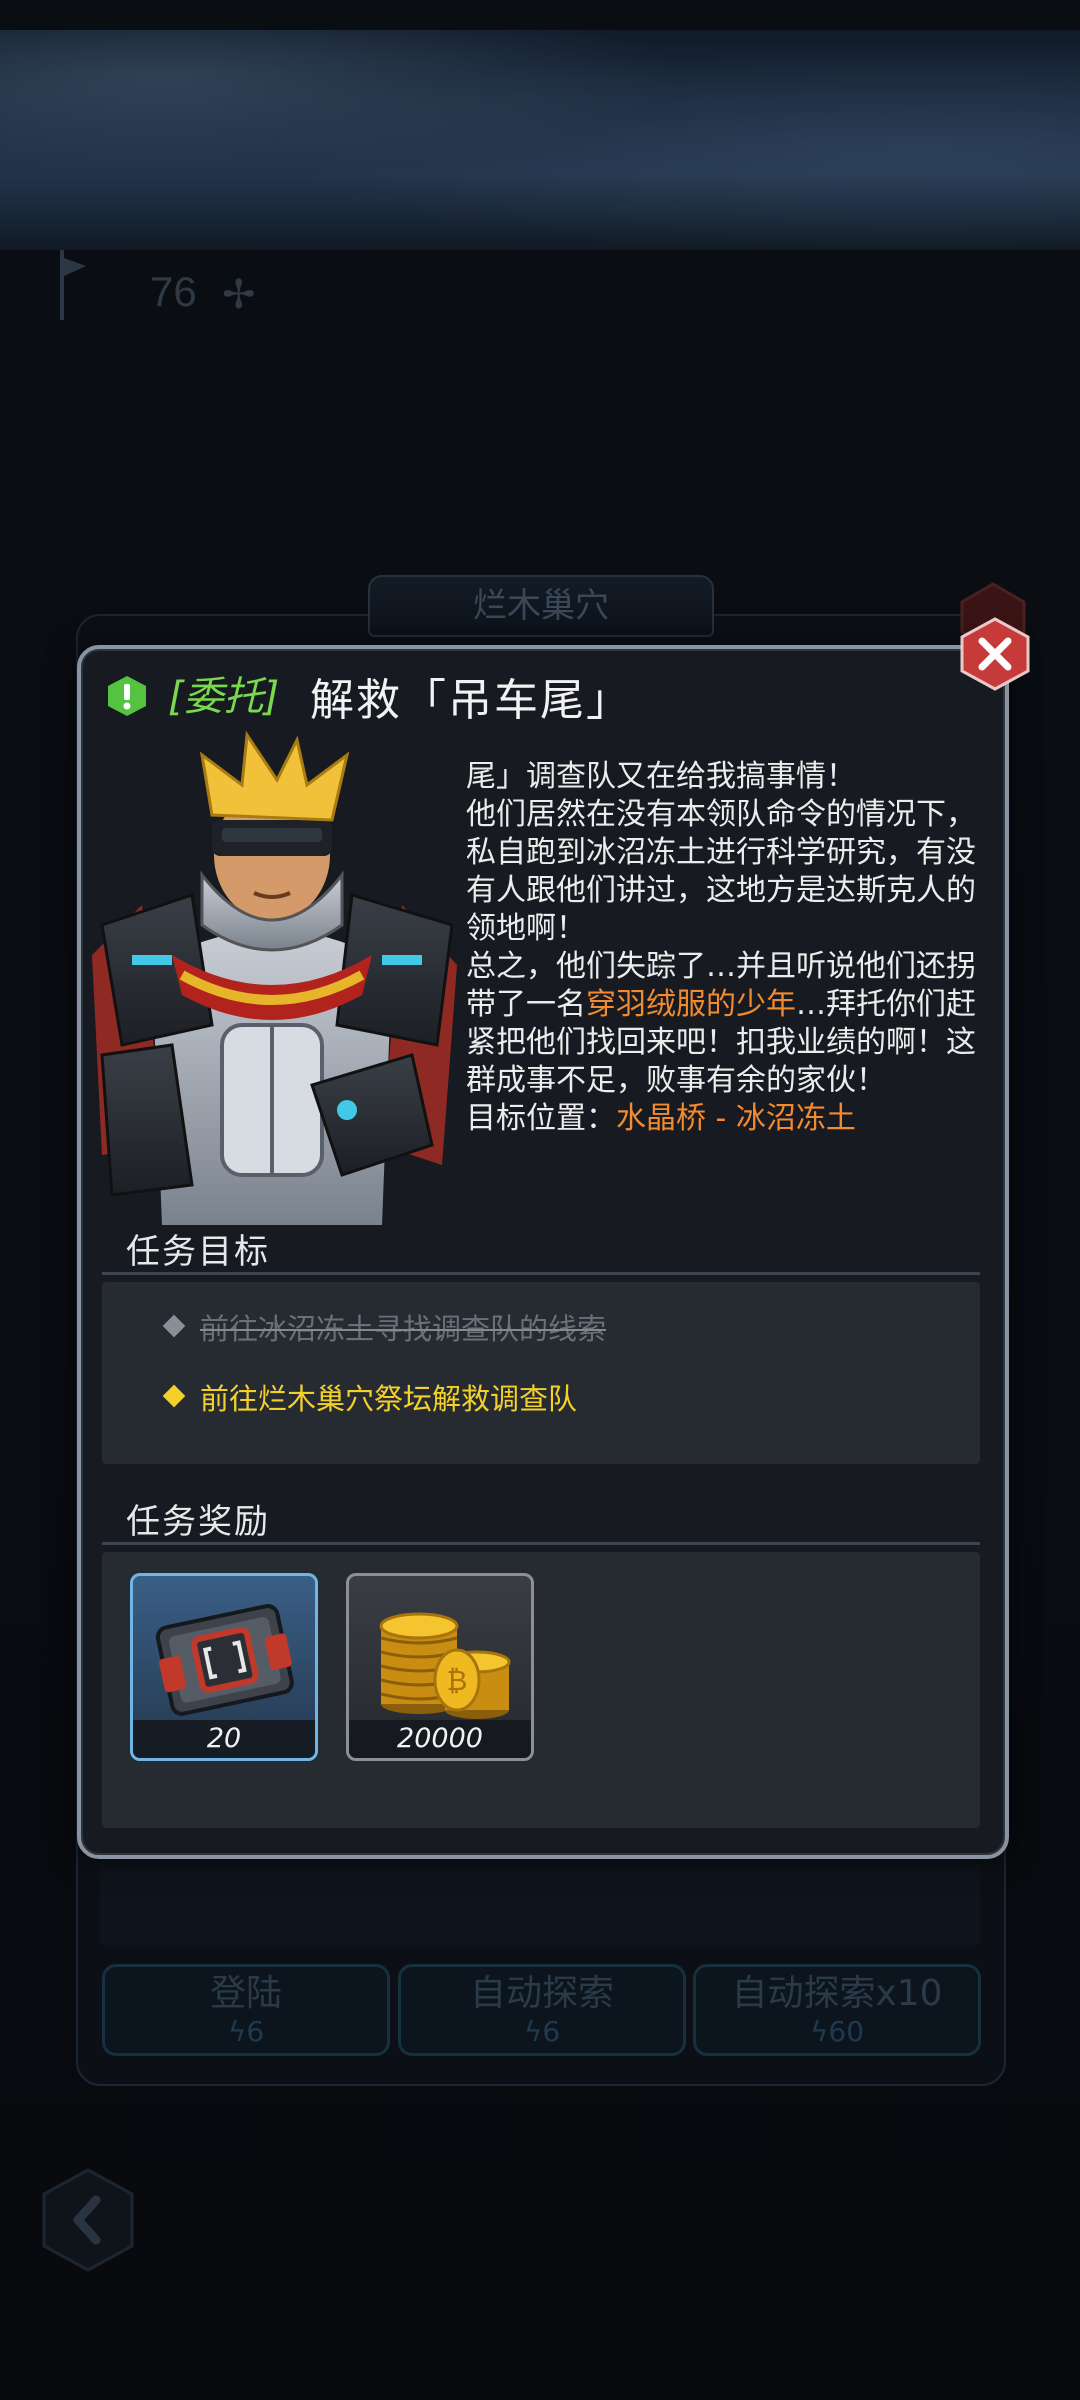 The image size is (1080, 2400). Describe the element at coordinates (541, 1543) in the screenshot. I see `rewards-divider` at that location.